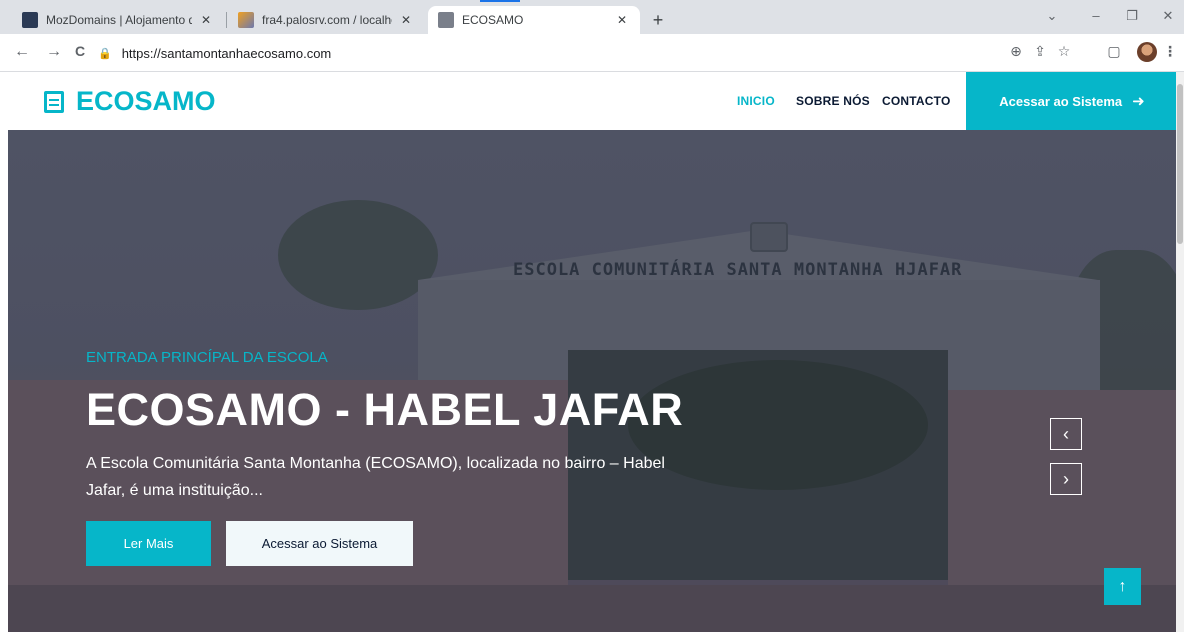 This screenshot has width=1184, height=632. Describe the element at coordinates (1168, 16) in the screenshot. I see `close-window-icon: ✕` at that location.